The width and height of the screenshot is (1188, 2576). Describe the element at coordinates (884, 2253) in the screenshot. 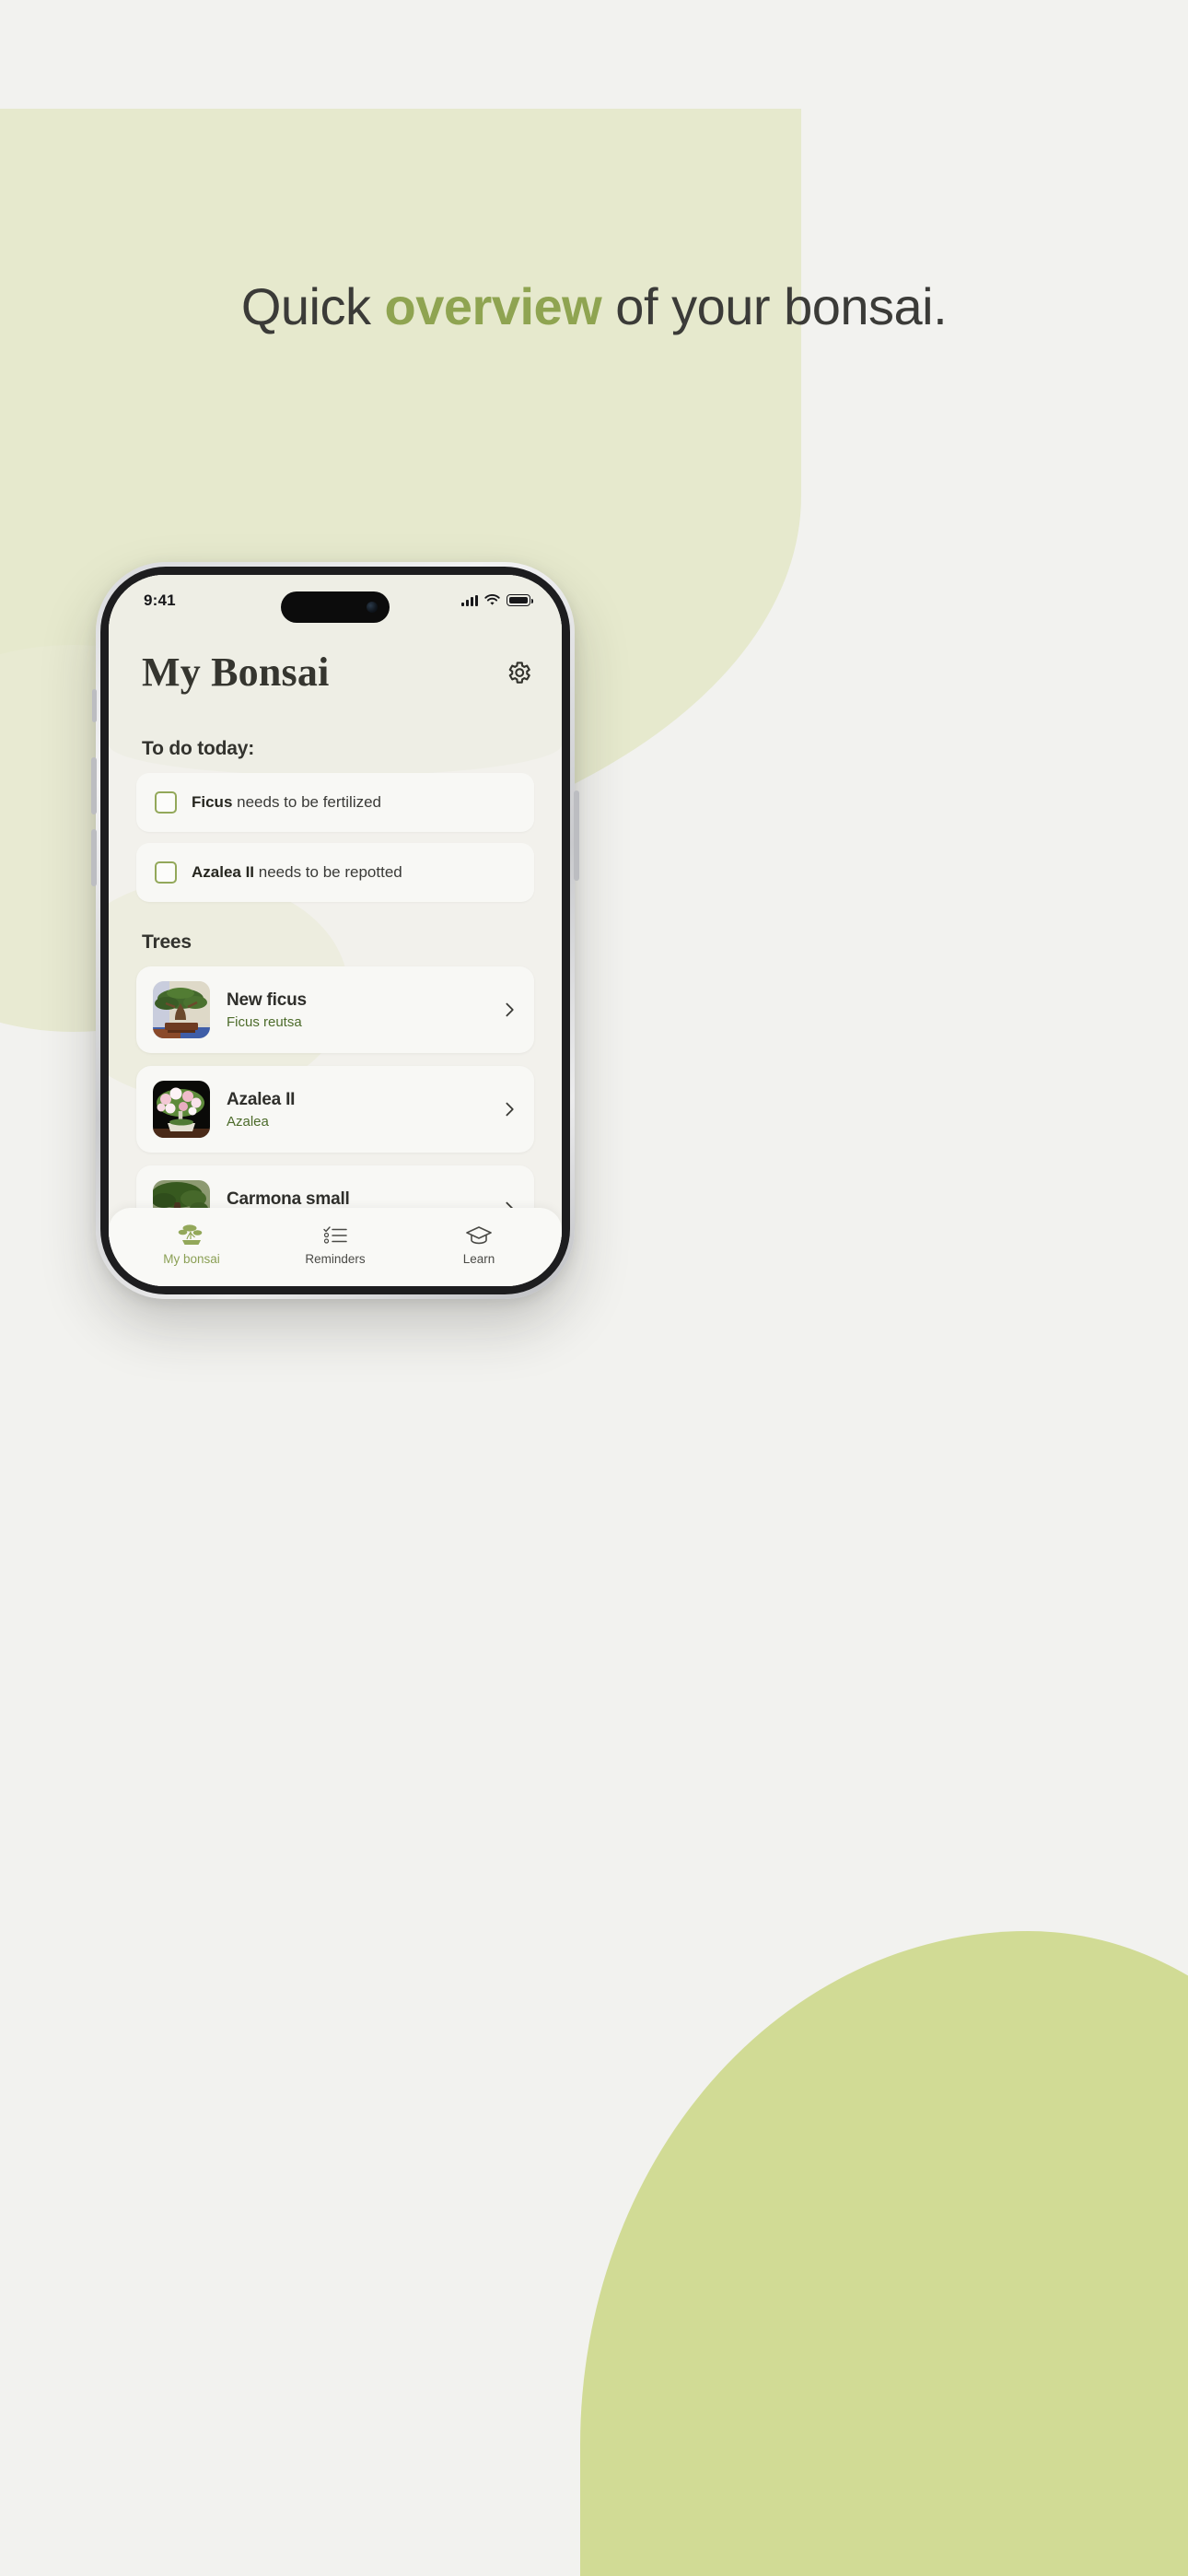

I see `blob-bottom-shape` at that location.